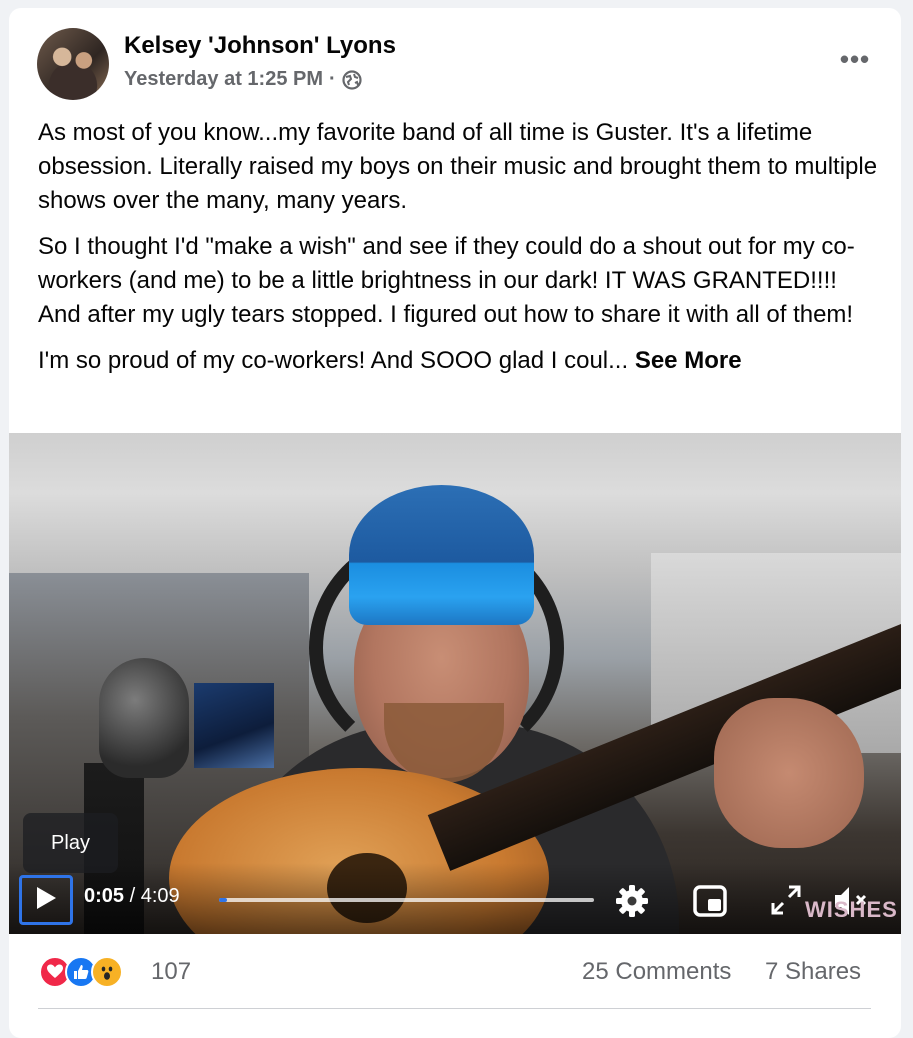 The width and height of the screenshot is (913, 1038). I want to click on comments-count-link: 25 Comments, so click(656, 972).